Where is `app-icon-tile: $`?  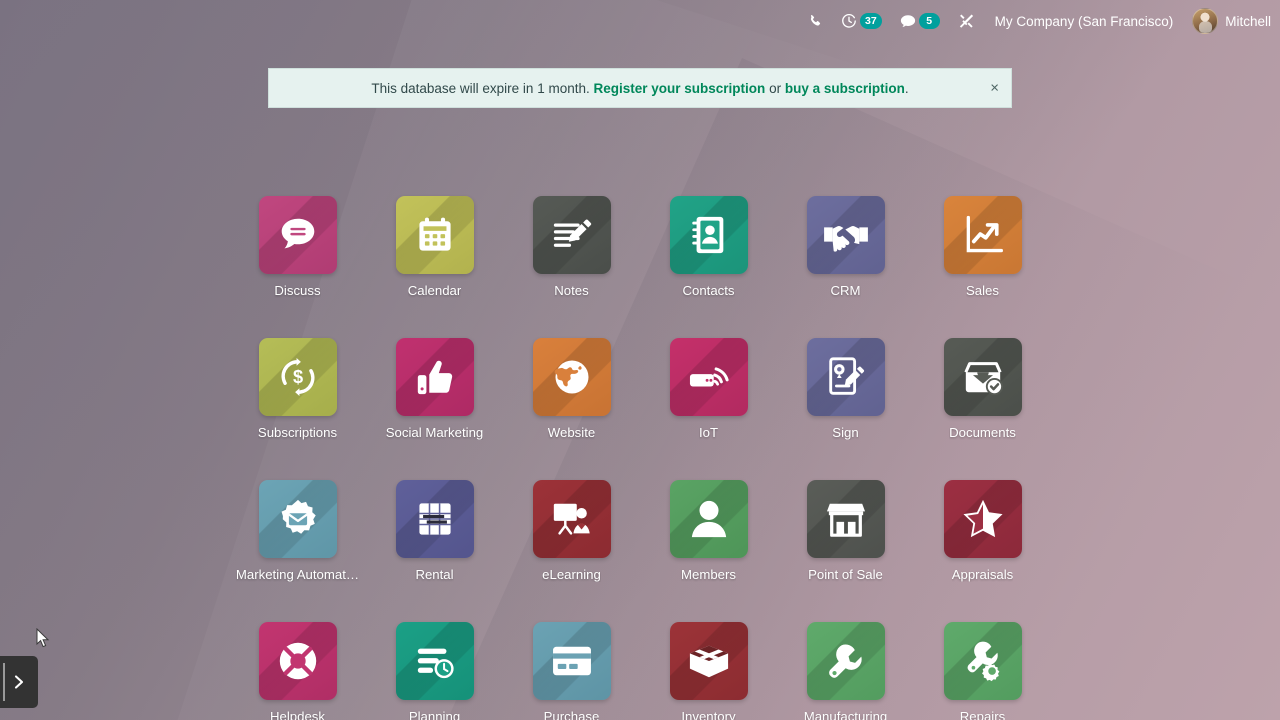
app-icon-tile: $ is located at coordinates (297, 377).